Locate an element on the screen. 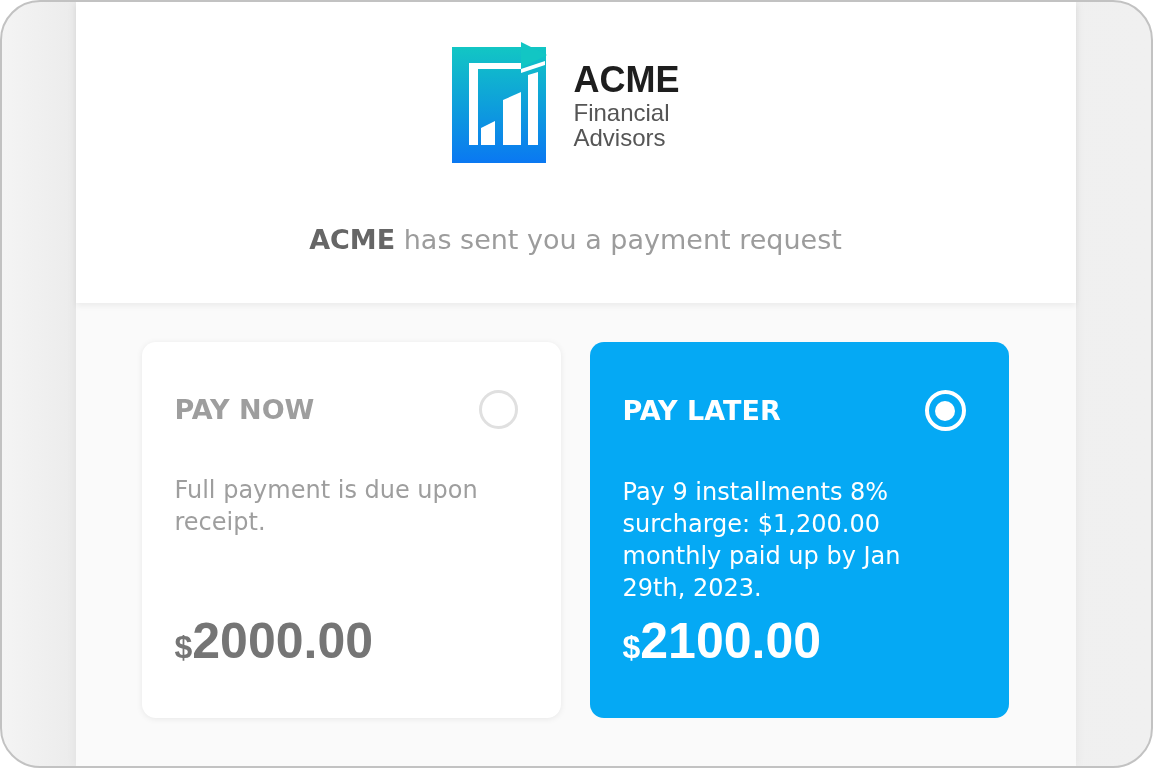  radio-button is located at coordinates (498, 409).